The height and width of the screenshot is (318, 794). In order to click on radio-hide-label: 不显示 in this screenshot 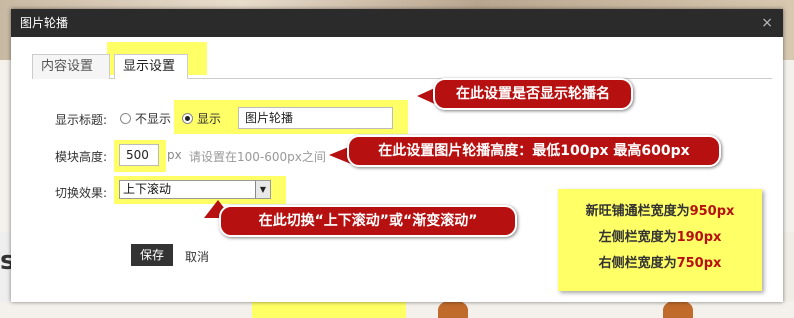, I will do `click(153, 119)`.